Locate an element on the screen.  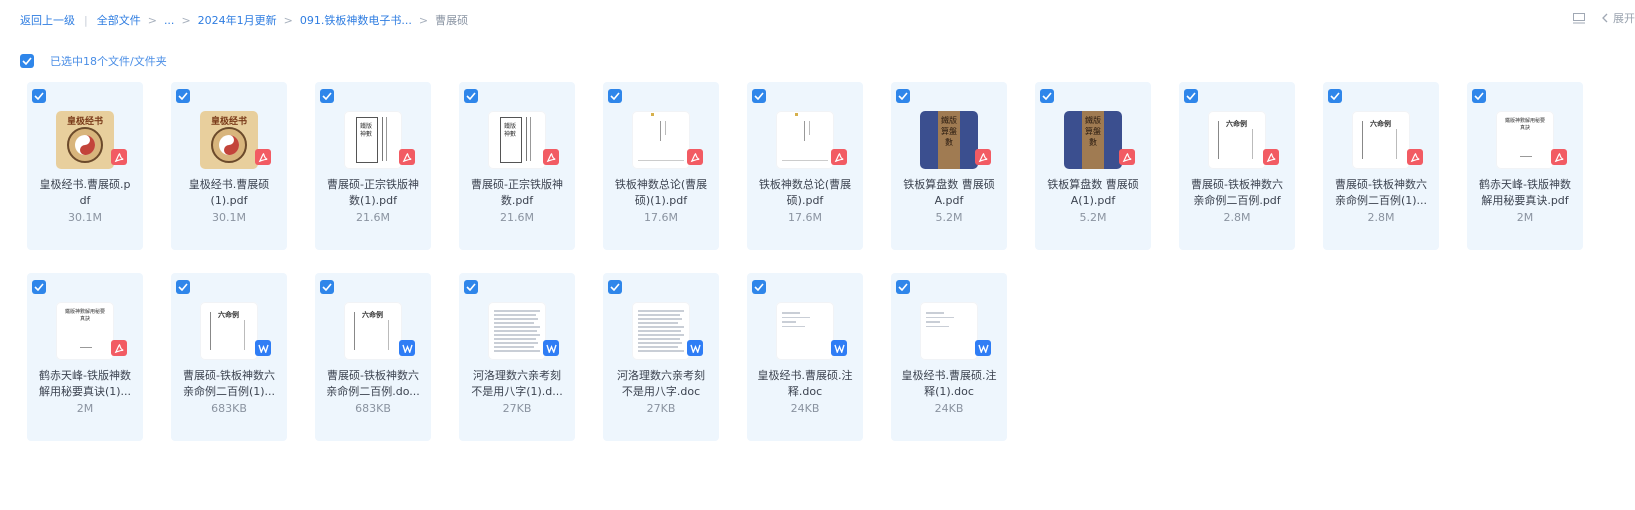
file-size: 2.8M is located at coordinates (1381, 217).